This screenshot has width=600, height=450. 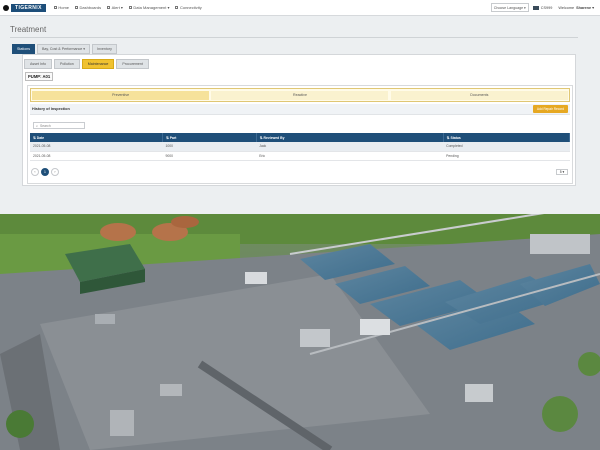 What do you see at coordinates (177, 7) in the screenshot?
I see `connectivity-icon` at bounding box center [177, 7].